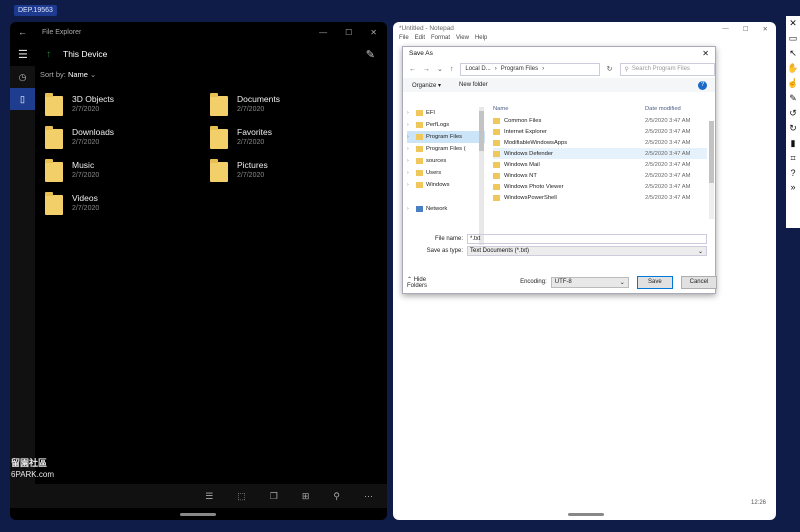  Describe the element at coordinates (792, 68) in the screenshot. I see `hand-icon: ✋` at that location.